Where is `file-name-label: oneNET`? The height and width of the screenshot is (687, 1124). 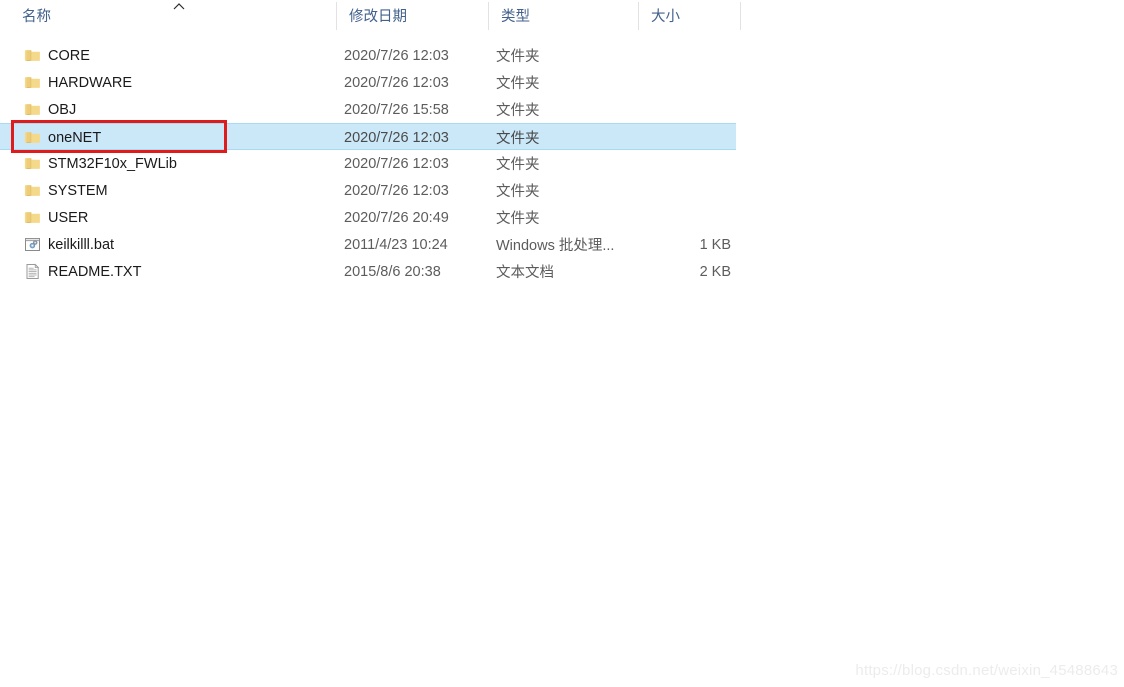
file-name-label: oneNET is located at coordinates (75, 137).